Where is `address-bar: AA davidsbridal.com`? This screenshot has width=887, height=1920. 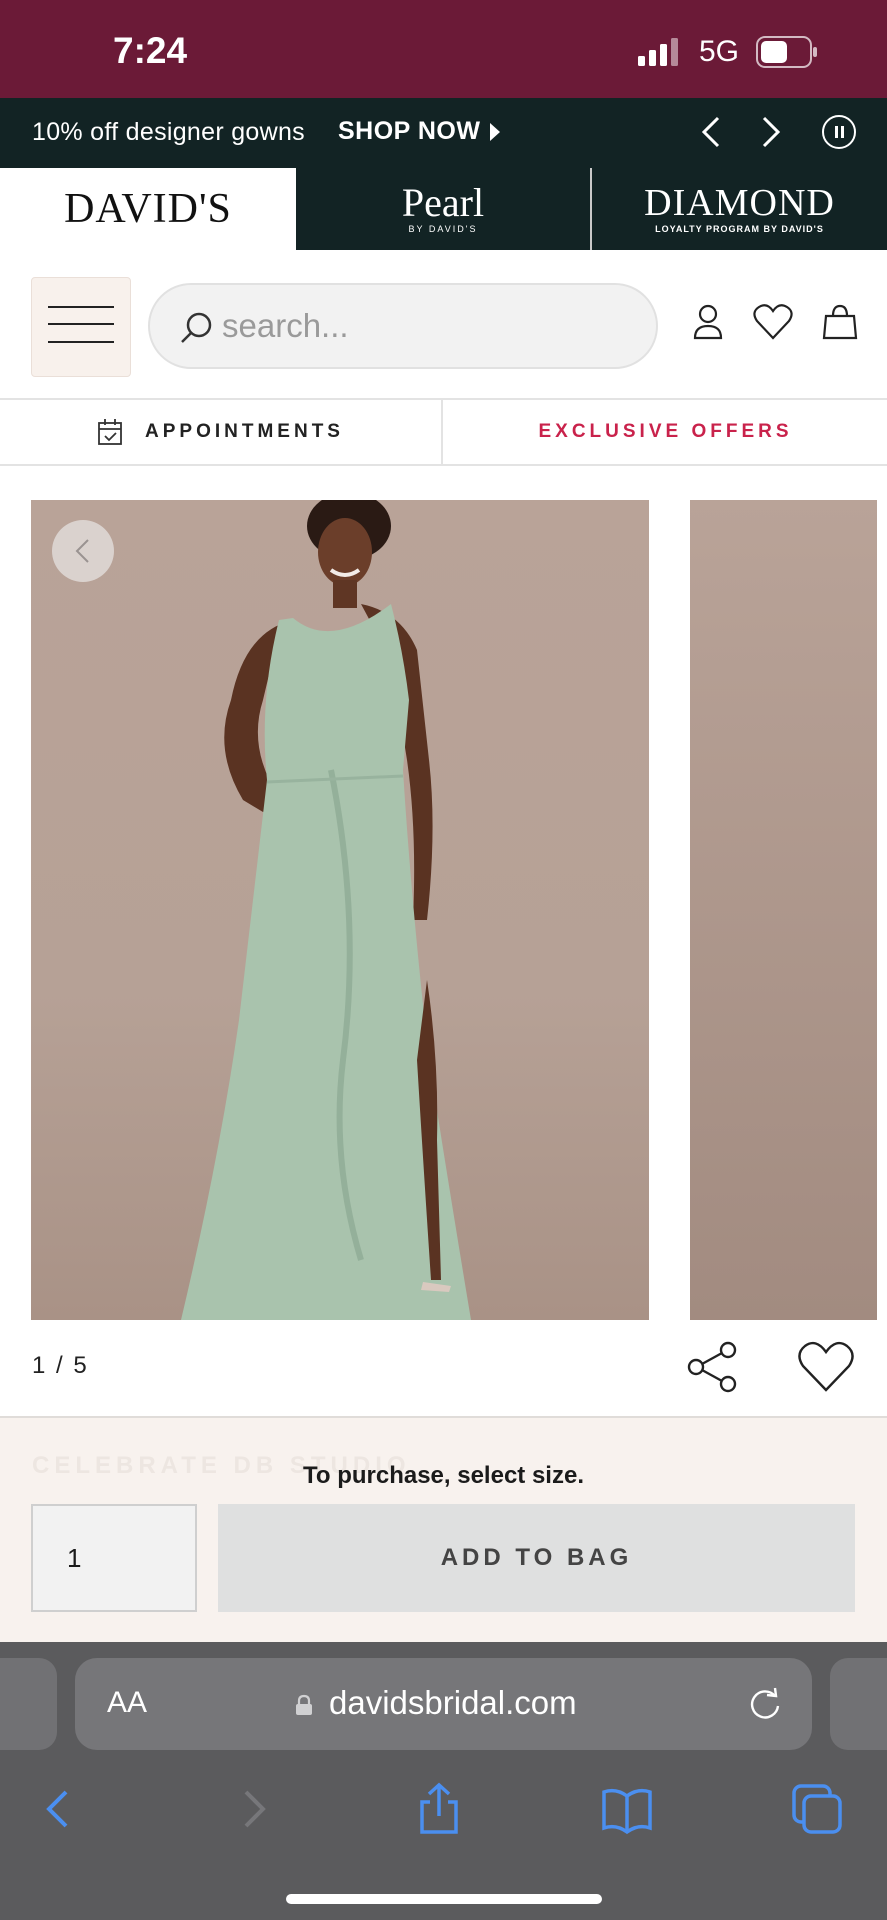
address-bar: AA davidsbridal.com is located at coordinates (443, 1704).